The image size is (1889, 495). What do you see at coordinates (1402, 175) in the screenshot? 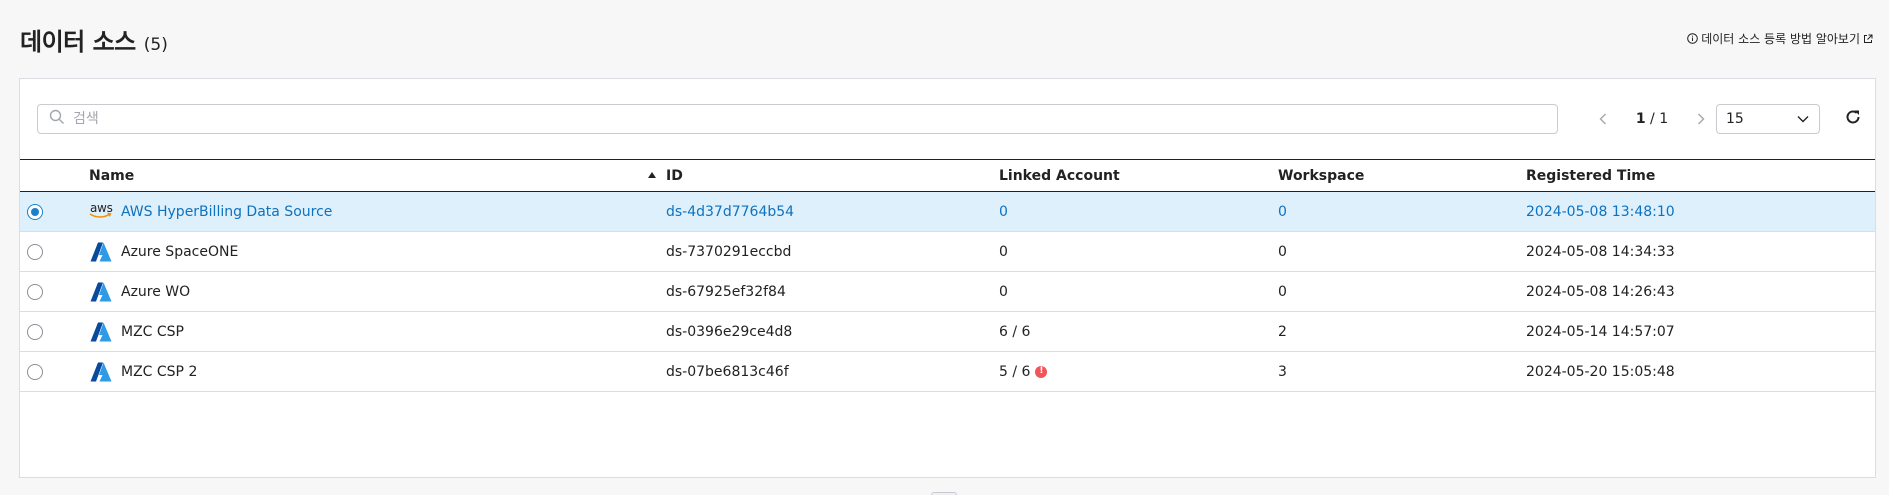
I see `workspace-column-header: Workspace` at bounding box center [1402, 175].